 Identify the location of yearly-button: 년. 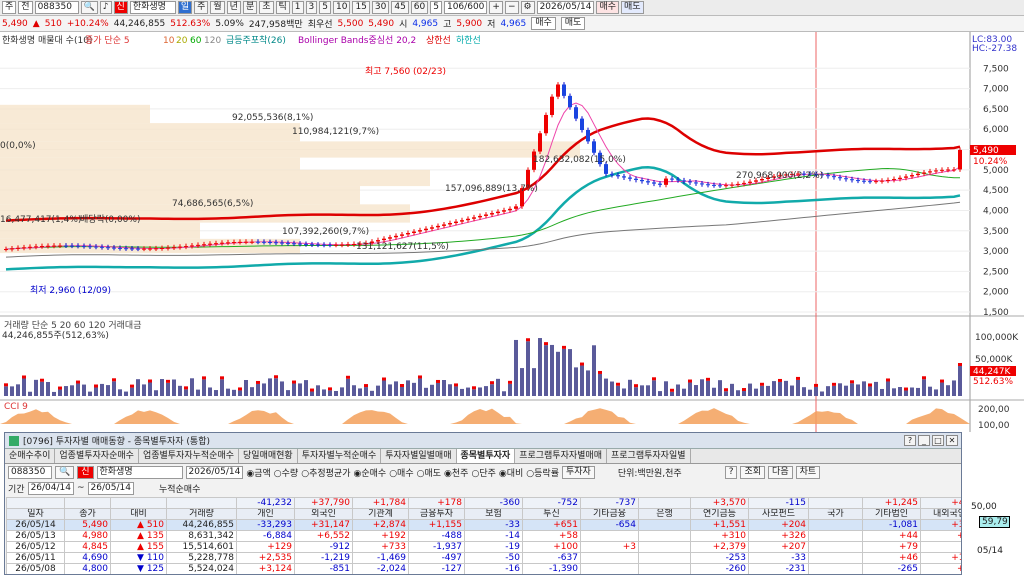
(234, 7).